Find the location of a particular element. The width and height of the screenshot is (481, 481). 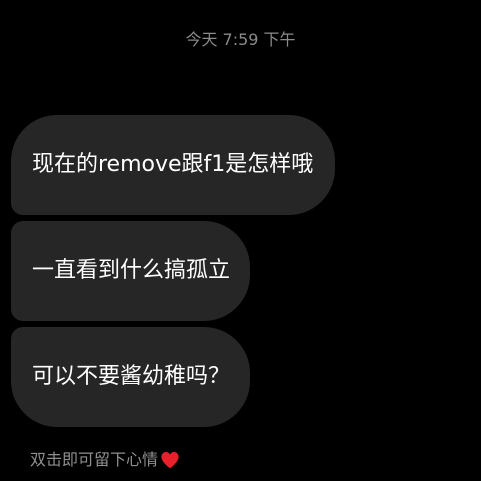

heart-icon is located at coordinates (170, 460).